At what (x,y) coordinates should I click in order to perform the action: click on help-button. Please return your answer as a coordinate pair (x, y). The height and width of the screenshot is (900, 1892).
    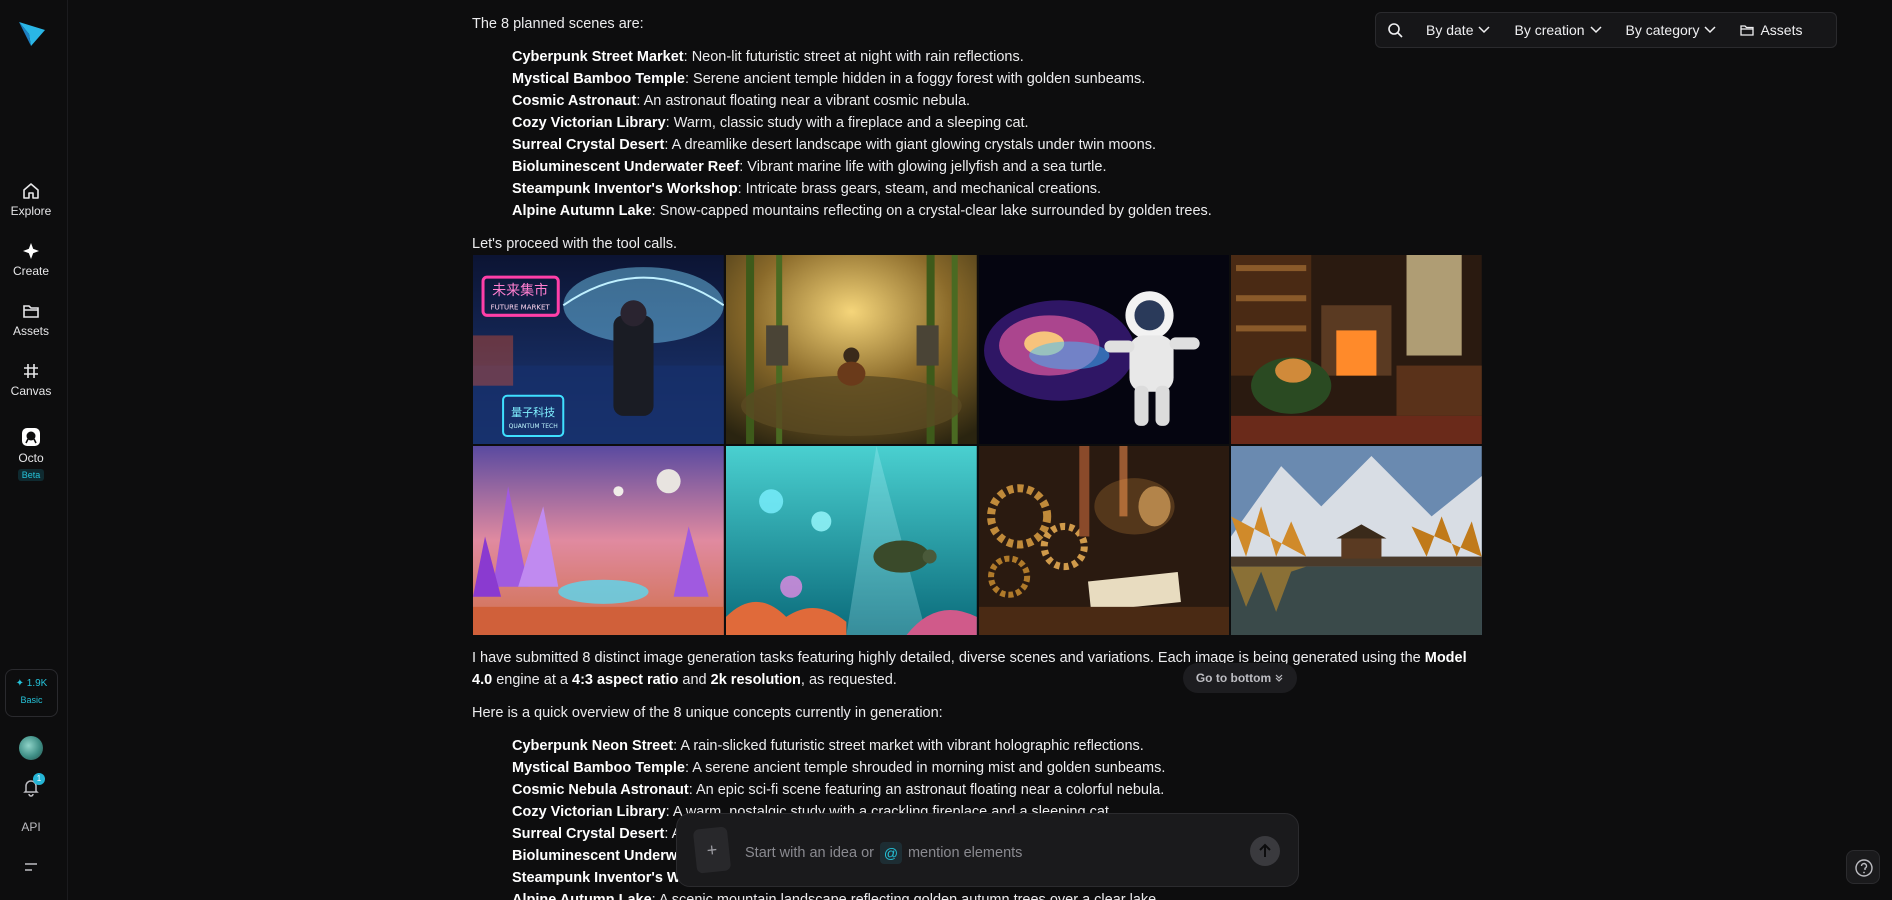
    Looking at the image, I should click on (1863, 867).